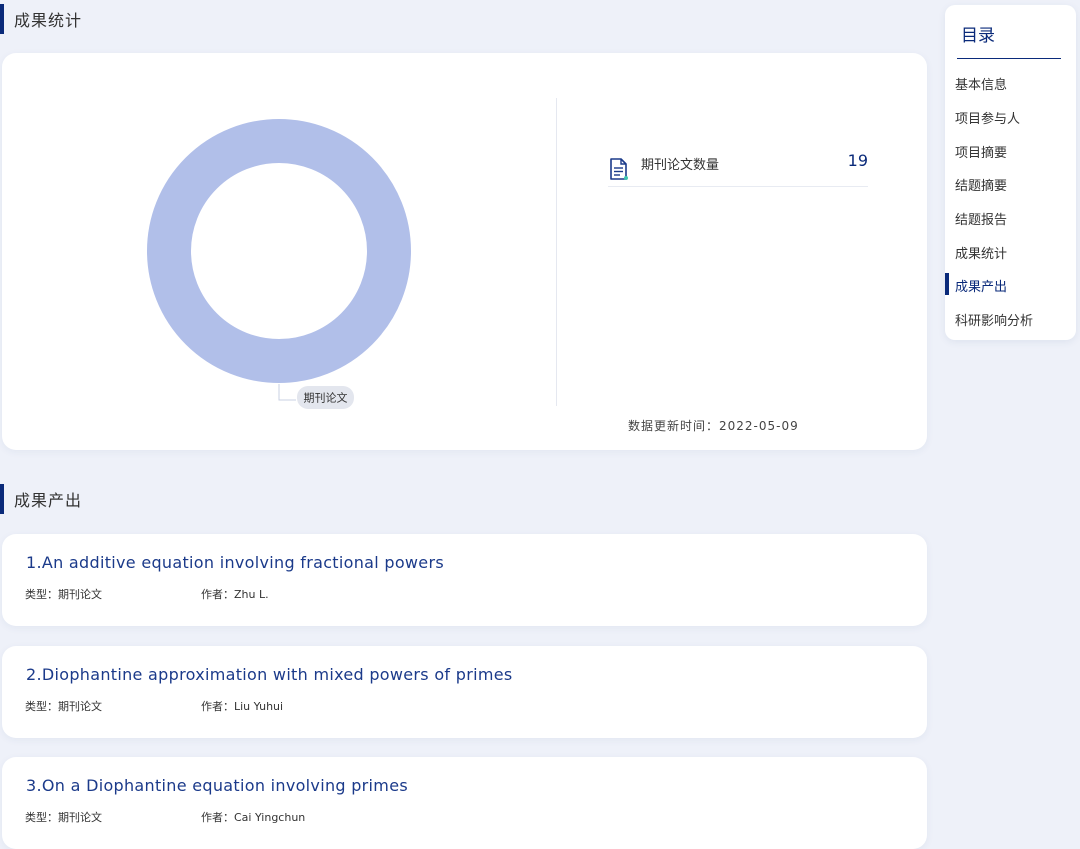 The image size is (1080, 849). Describe the element at coordinates (287, 392) in the screenshot. I see `donut-label-leader` at that location.